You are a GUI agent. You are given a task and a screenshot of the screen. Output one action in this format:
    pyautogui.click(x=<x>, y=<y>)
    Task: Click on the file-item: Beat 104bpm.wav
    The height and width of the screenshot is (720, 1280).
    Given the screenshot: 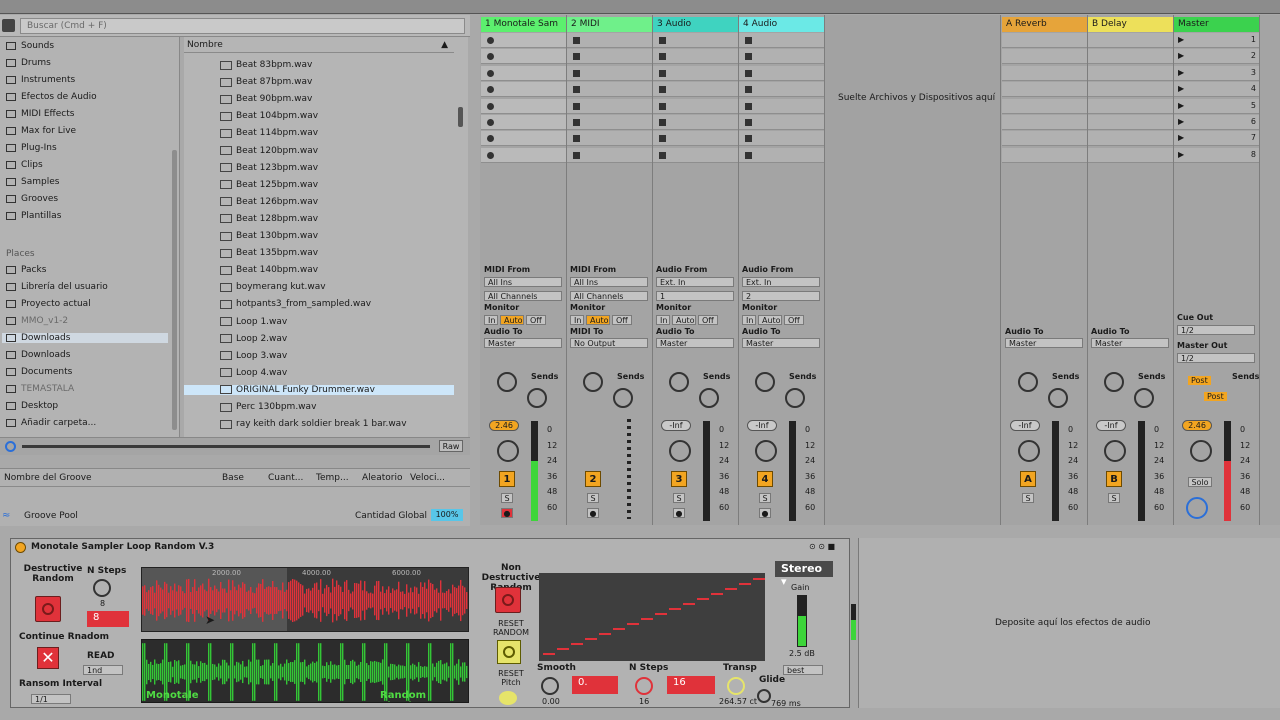 What is the action you would take?
    pyautogui.click(x=269, y=116)
    